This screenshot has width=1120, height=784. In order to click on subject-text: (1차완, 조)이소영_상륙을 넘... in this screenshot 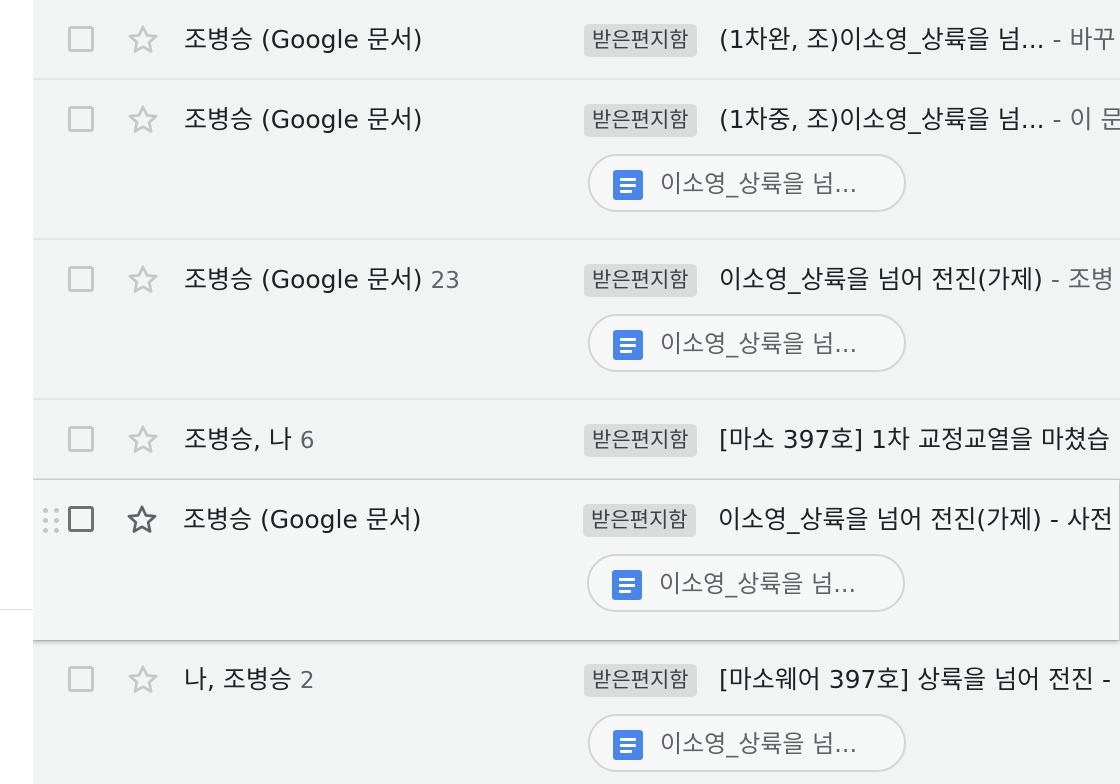, I will do `click(882, 39)`.